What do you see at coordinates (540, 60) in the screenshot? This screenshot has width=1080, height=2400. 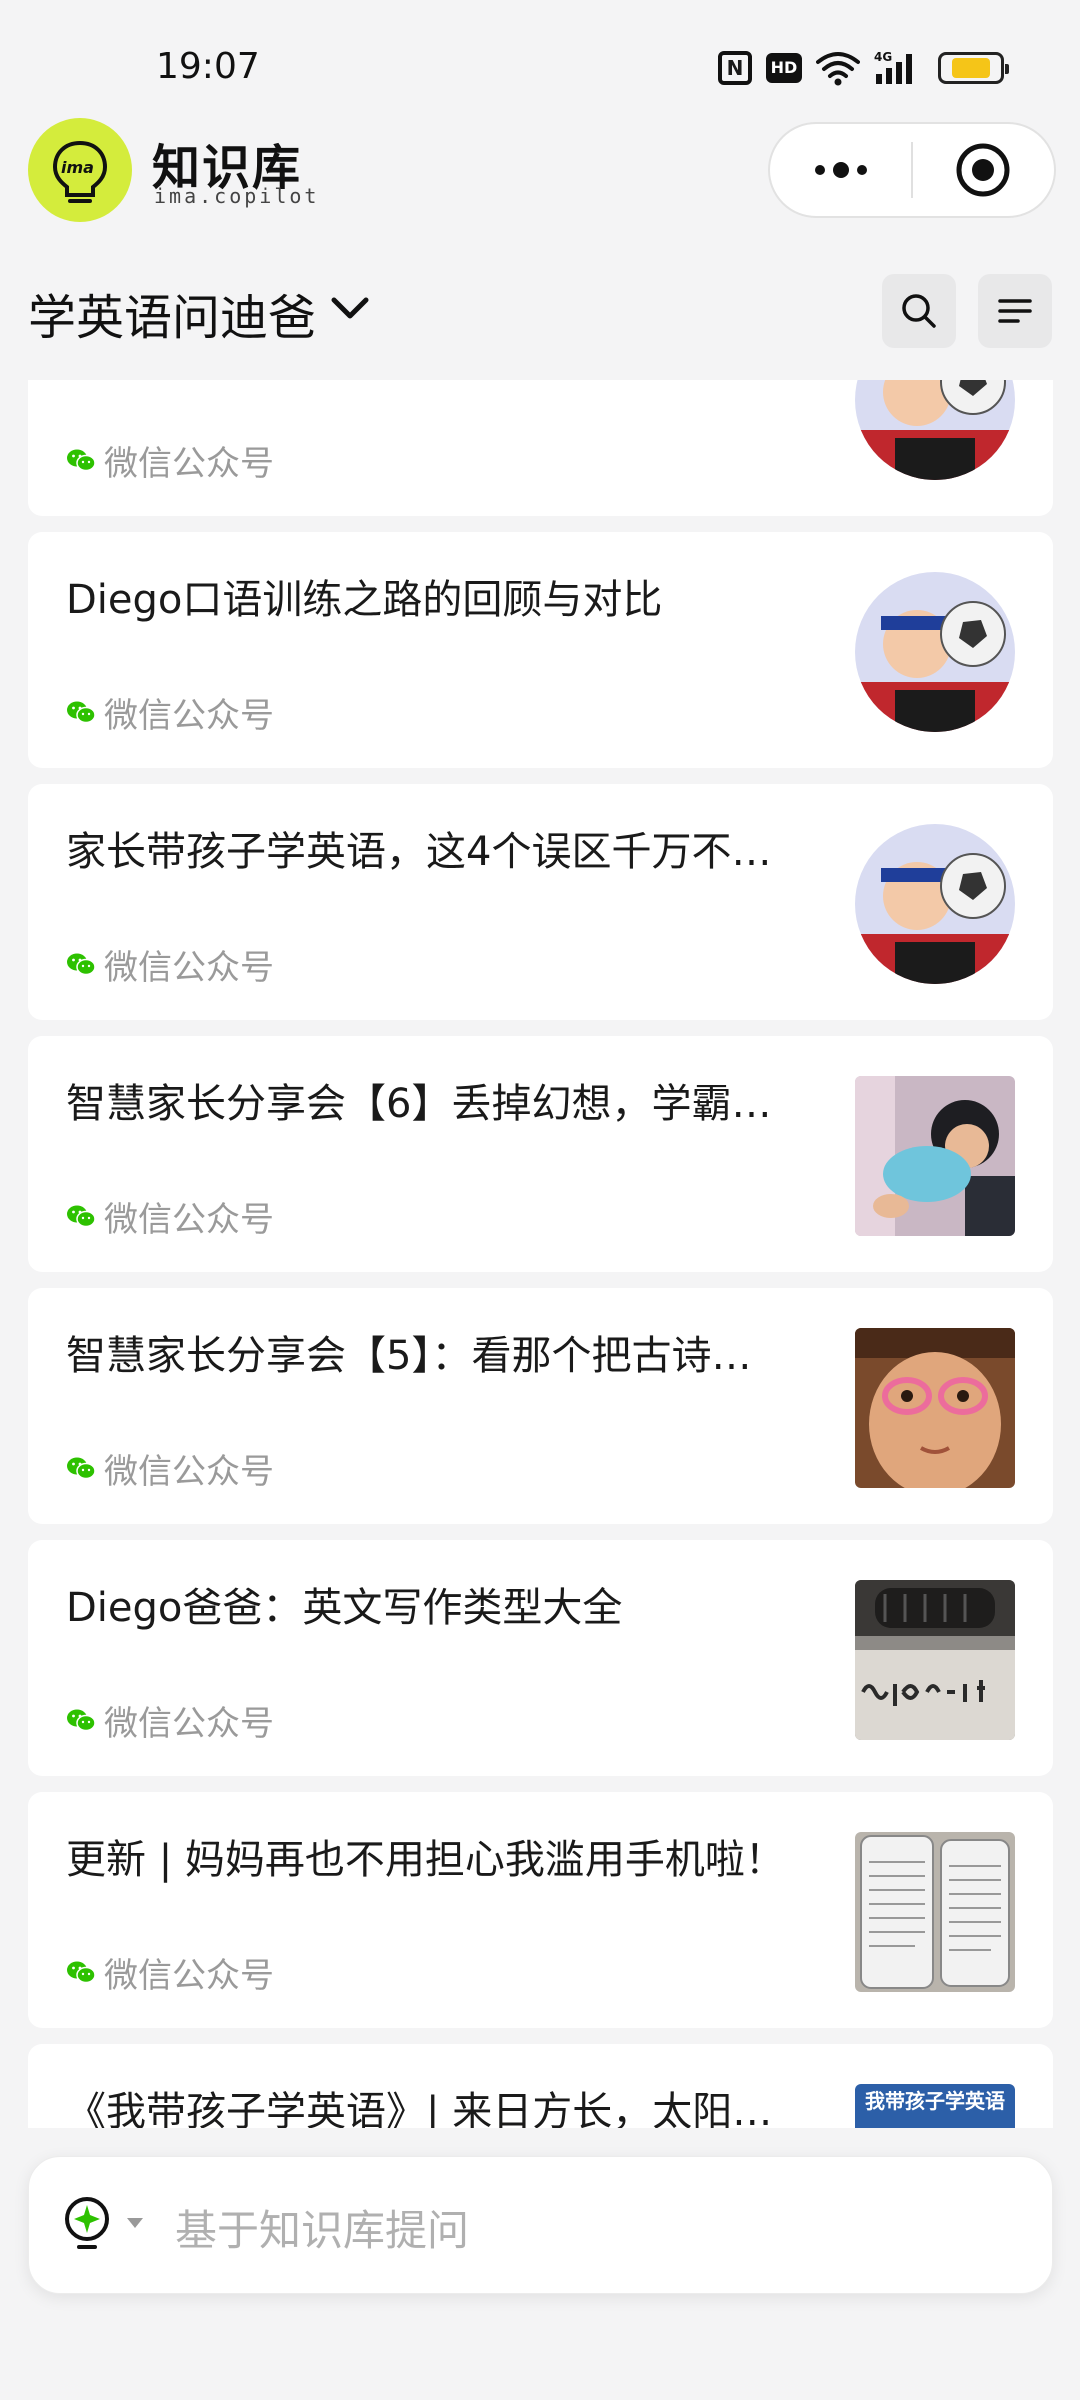 I see `status-bar: 19:07 N HD 4G` at bounding box center [540, 60].